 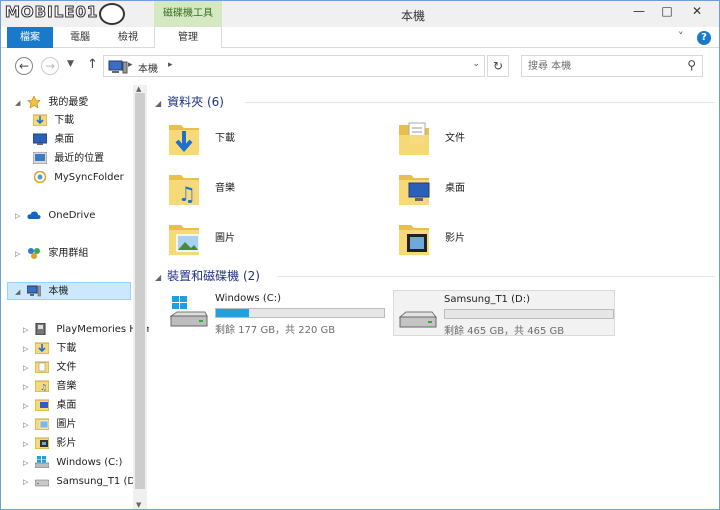 I want to click on nav-label: Windows (C:), so click(x=89, y=462).